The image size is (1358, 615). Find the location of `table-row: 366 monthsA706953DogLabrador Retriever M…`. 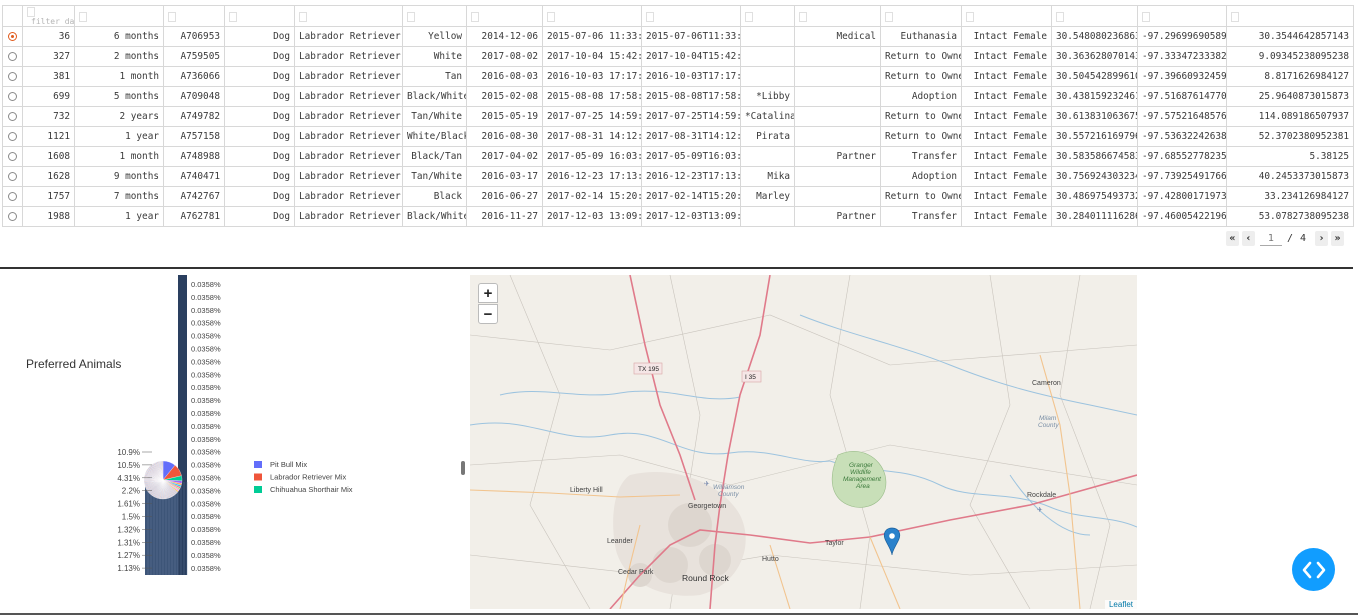

table-row: 366 monthsA706953DogLabrador Retriever M… is located at coordinates (678, 36).